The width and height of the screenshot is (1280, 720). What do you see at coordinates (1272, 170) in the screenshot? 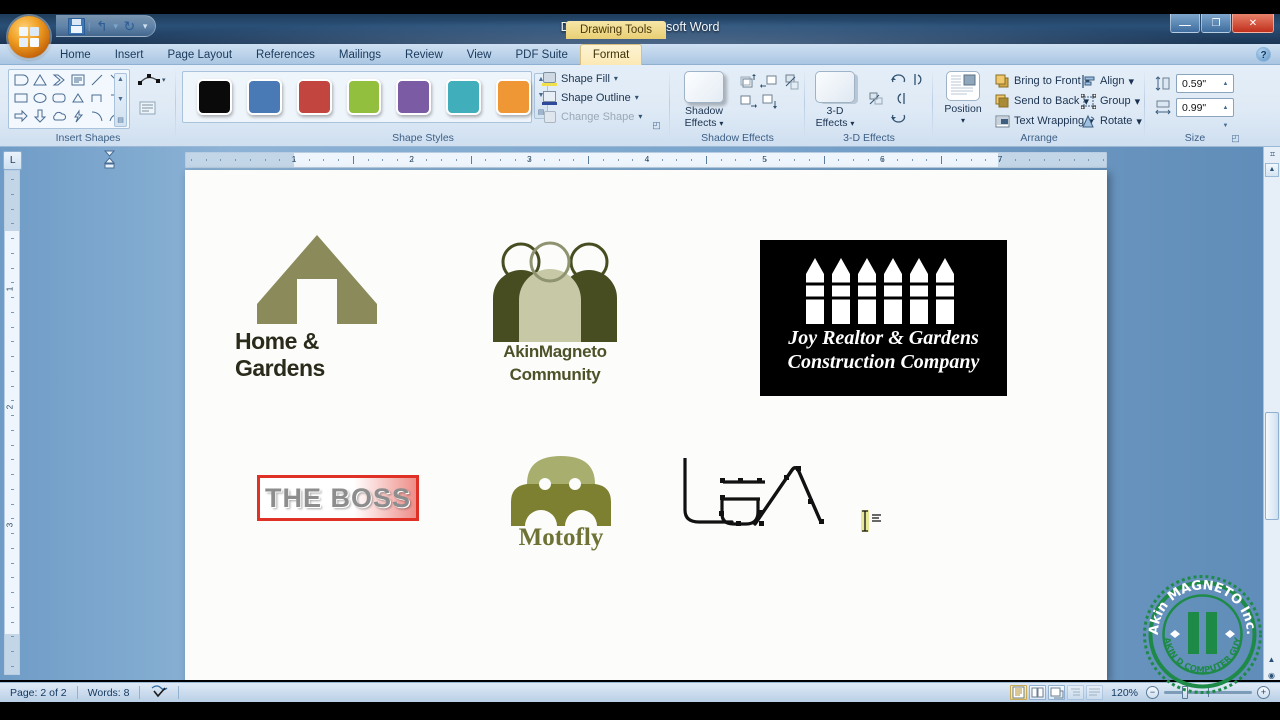
I see `scroll-up-icon: ▲` at bounding box center [1272, 170].